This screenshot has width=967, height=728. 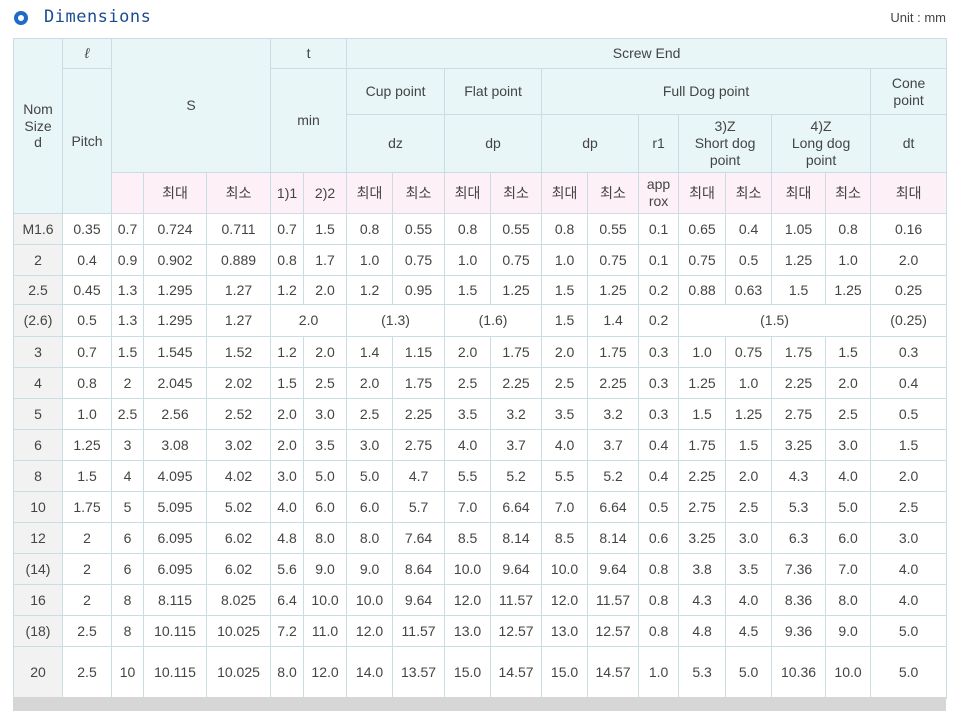 What do you see at coordinates (309, 120) in the screenshot?
I see `header-min: min` at bounding box center [309, 120].